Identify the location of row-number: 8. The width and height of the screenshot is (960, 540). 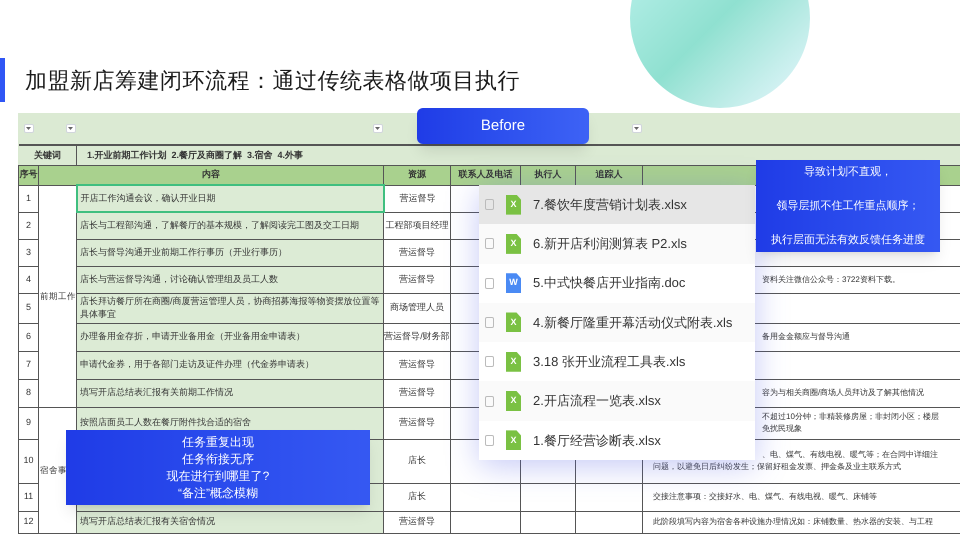
(28, 393).